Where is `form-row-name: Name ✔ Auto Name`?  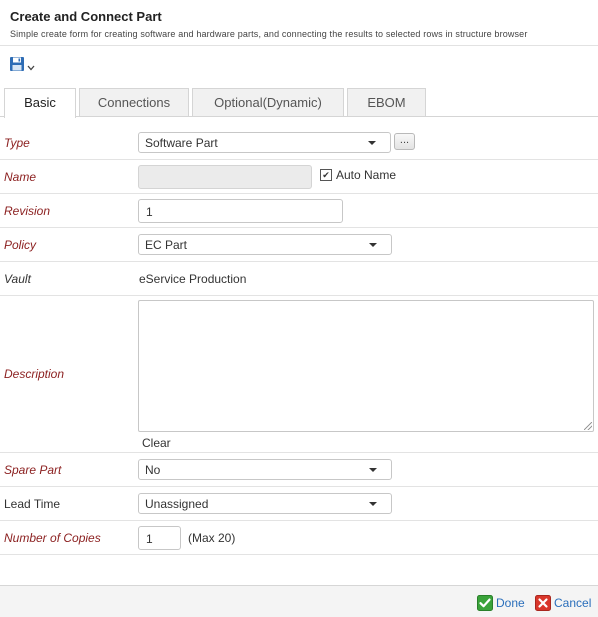
form-row-name: Name ✔ Auto Name is located at coordinates (299, 177).